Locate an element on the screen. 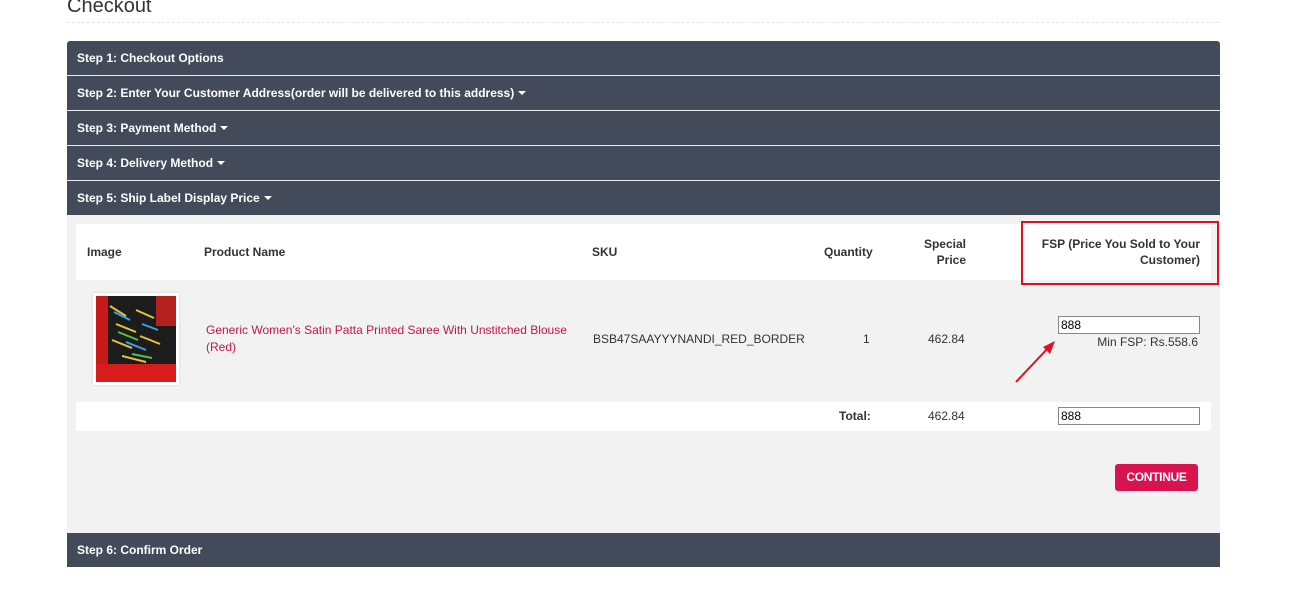 The width and height of the screenshot is (1291, 595). quantity-value: 1 is located at coordinates (866, 339).